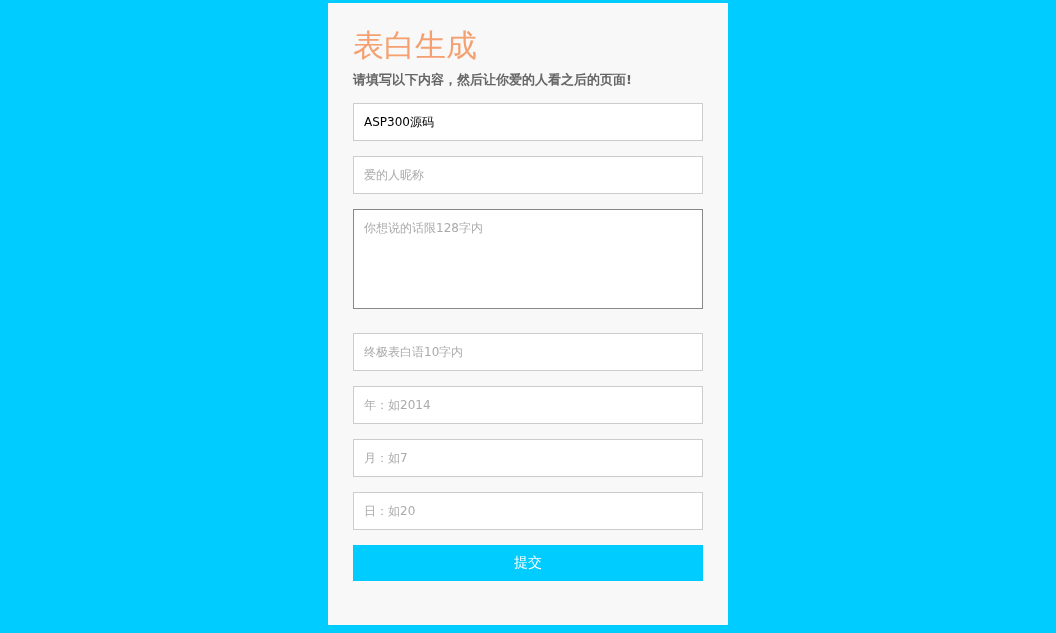 This screenshot has width=1056, height=633. Describe the element at coordinates (528, 122) in the screenshot. I see `input-field: ASP300源码` at that location.